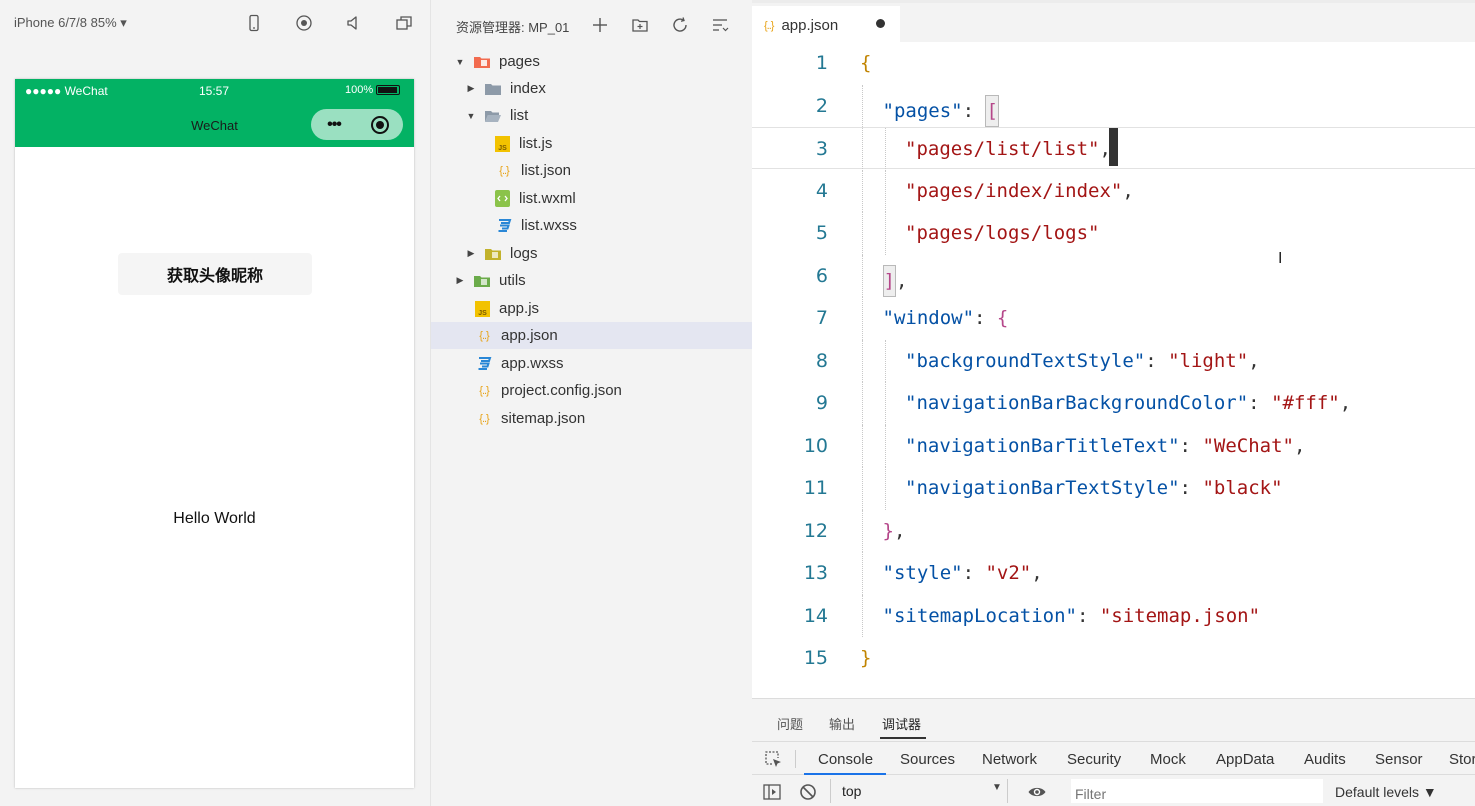 Image resolution: width=1475 pixels, height=806 pixels. Describe the element at coordinates (1113, 658) in the screenshot. I see `code-line: 15}` at that location.